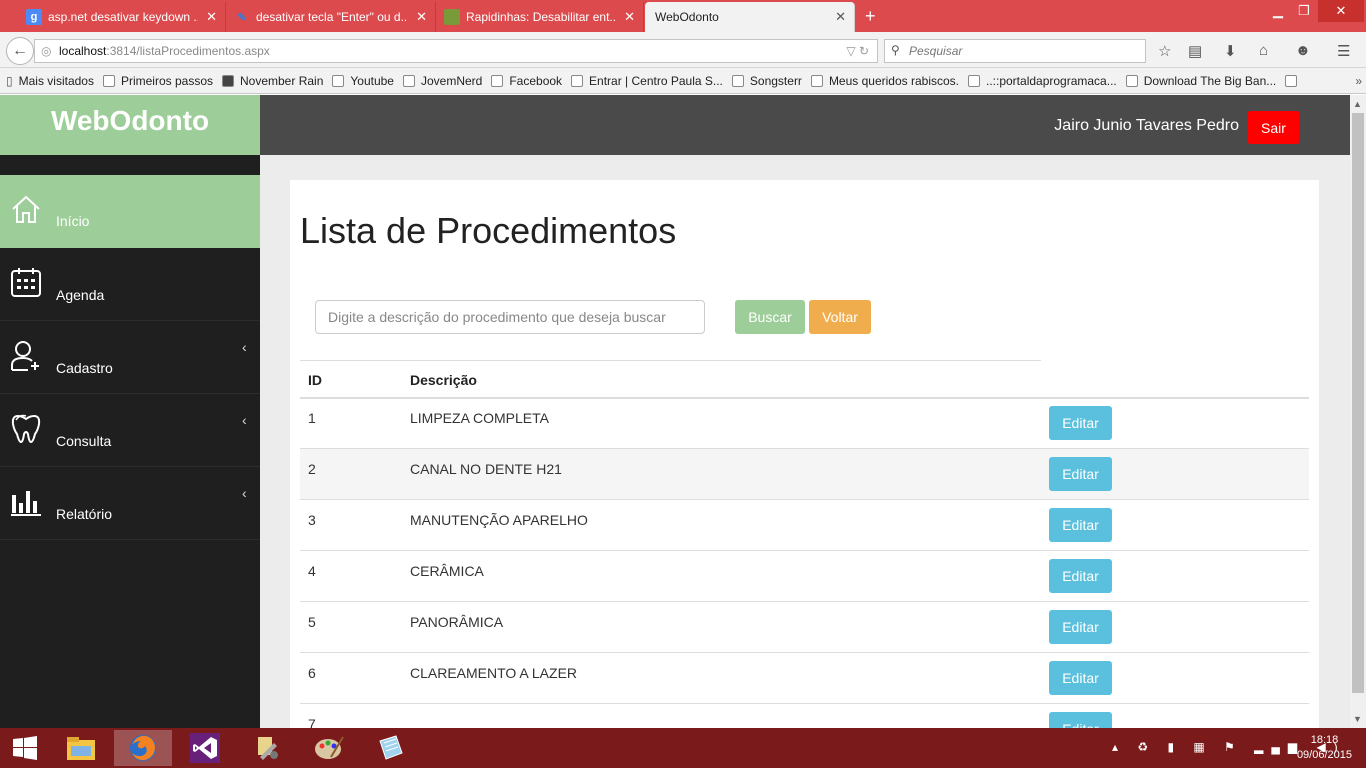 The width and height of the screenshot is (1366, 768). I want to click on sidebar-item-label: Início, so click(73, 221).